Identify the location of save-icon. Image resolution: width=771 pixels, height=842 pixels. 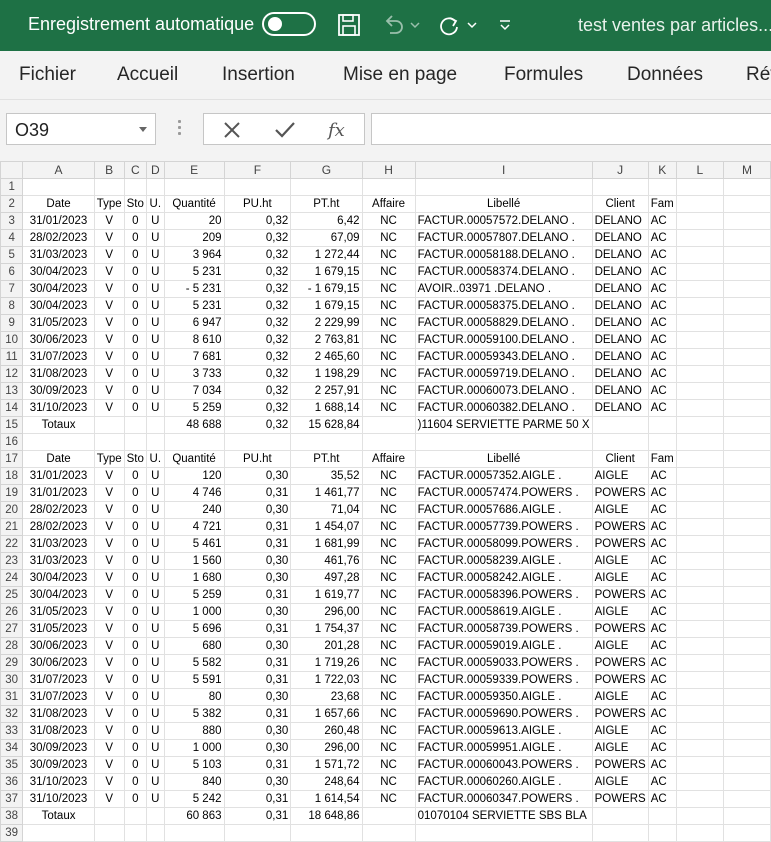
(349, 25).